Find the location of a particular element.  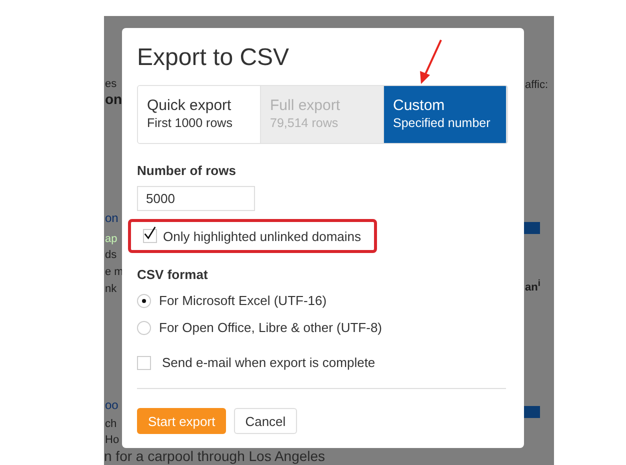

rows-label: Number of rows is located at coordinates (187, 170).